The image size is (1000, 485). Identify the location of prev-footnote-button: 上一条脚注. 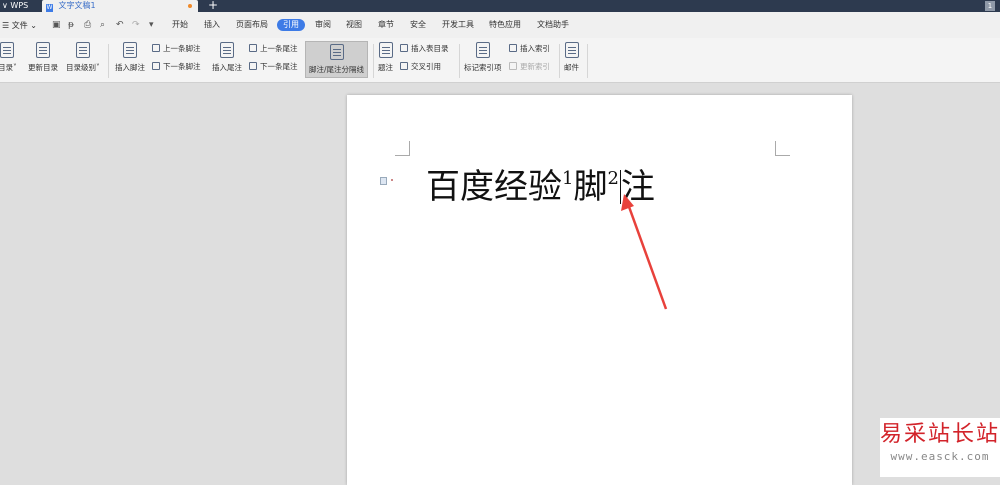
(176, 49).